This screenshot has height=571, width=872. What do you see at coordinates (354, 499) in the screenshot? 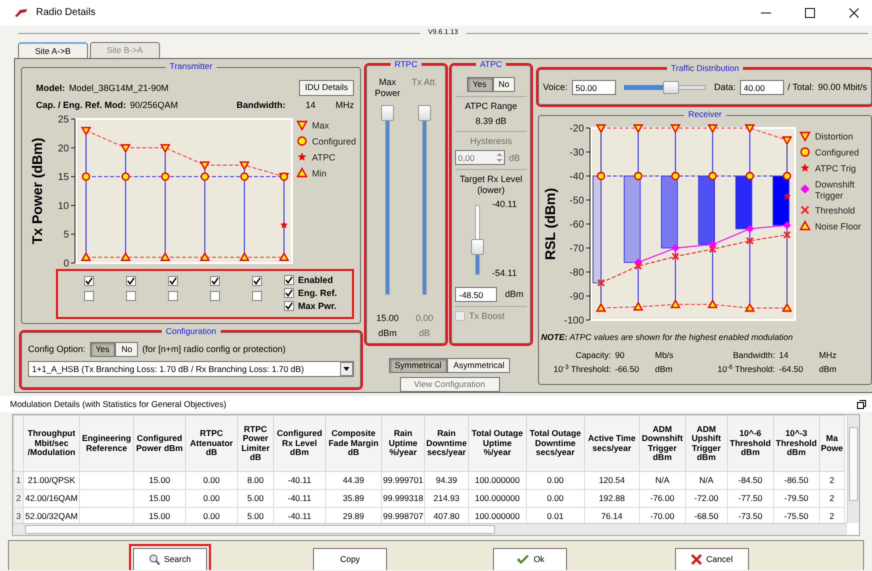
I see `table-cell: 35.89` at bounding box center [354, 499].